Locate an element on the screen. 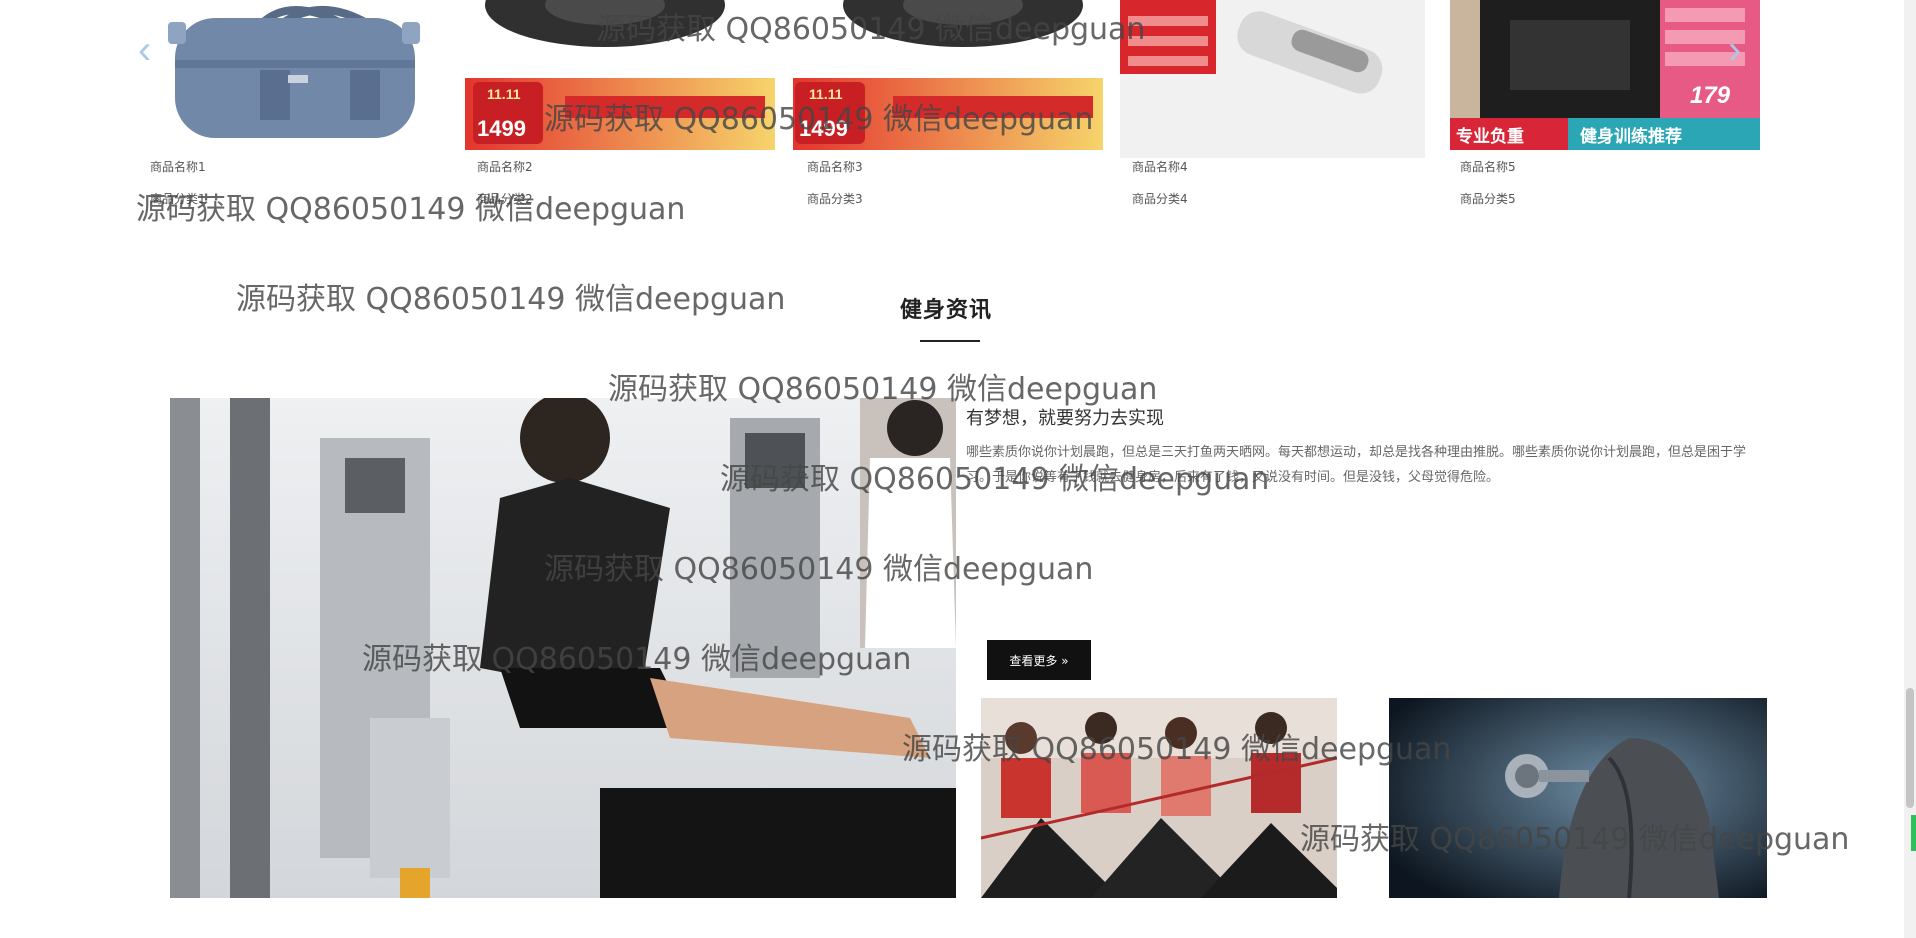 Image resolution: width=1916 pixels, height=938 pixels. product-banner: 健身训练推荐 is located at coordinates (1631, 136).